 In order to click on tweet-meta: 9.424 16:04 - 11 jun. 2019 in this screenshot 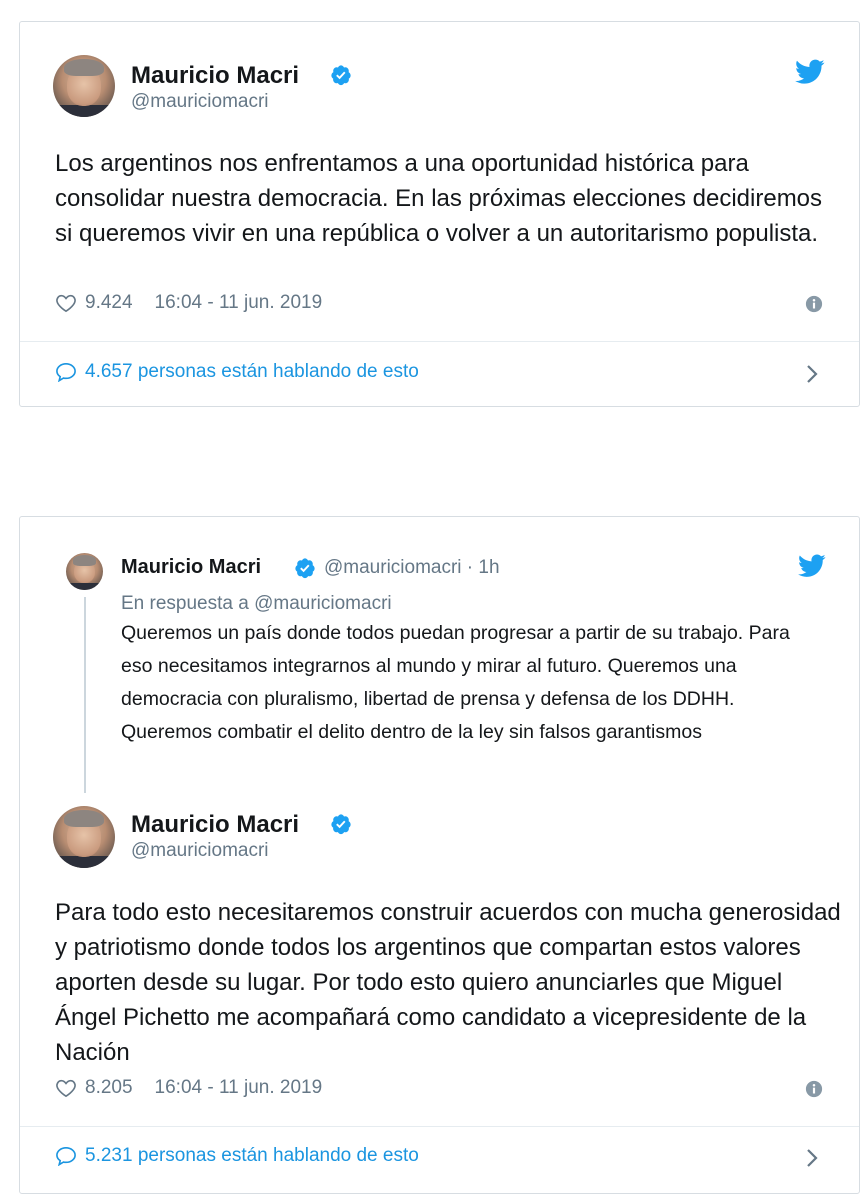, I will do `click(188, 303)`.